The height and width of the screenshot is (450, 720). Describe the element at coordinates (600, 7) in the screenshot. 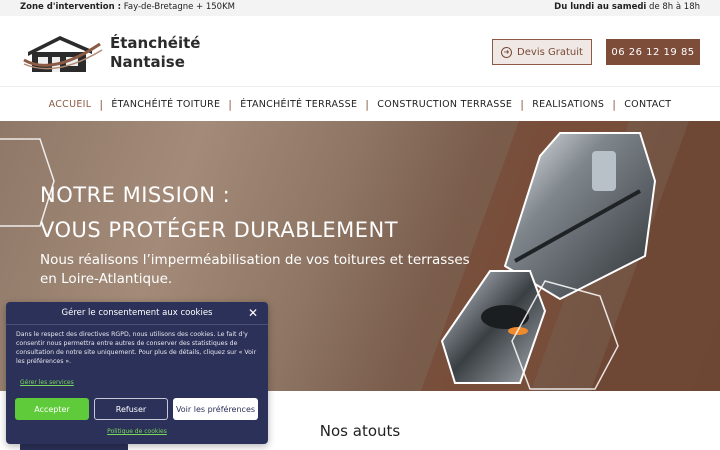

I see `opening-hours-label: Du lundi au samedi` at that location.